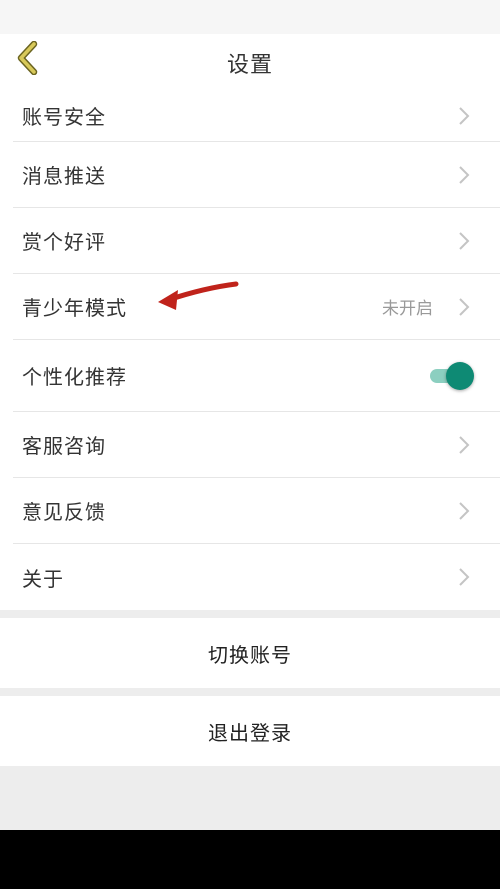 The height and width of the screenshot is (889, 500). What do you see at coordinates (407, 309) in the screenshot?
I see `teen-mode-status: 未开启` at bounding box center [407, 309].